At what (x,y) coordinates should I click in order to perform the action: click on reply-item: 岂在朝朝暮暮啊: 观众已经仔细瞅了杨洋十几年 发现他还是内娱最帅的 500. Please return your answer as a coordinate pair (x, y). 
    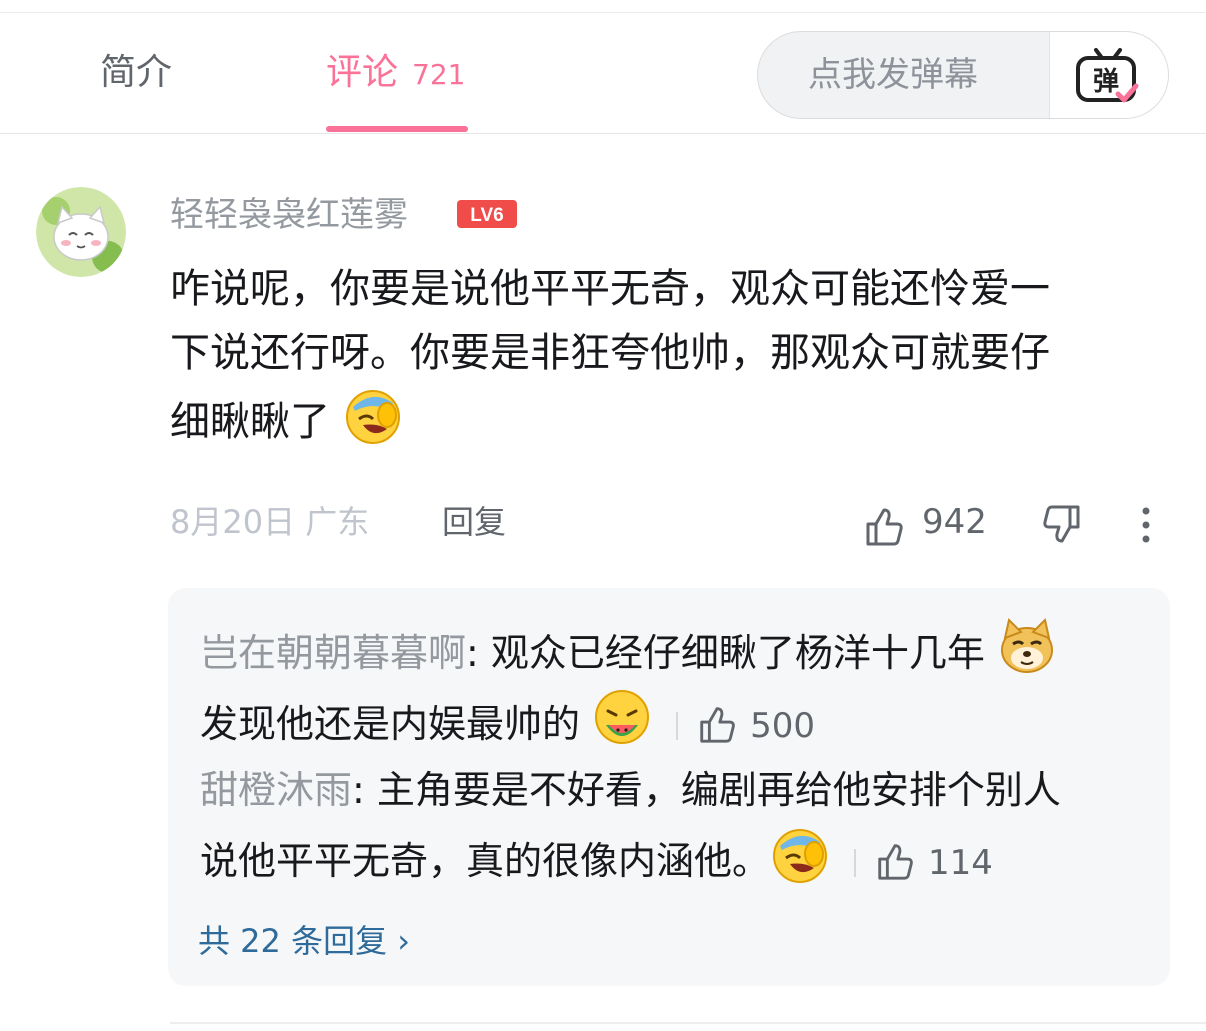
    Looking at the image, I should click on (675, 688).